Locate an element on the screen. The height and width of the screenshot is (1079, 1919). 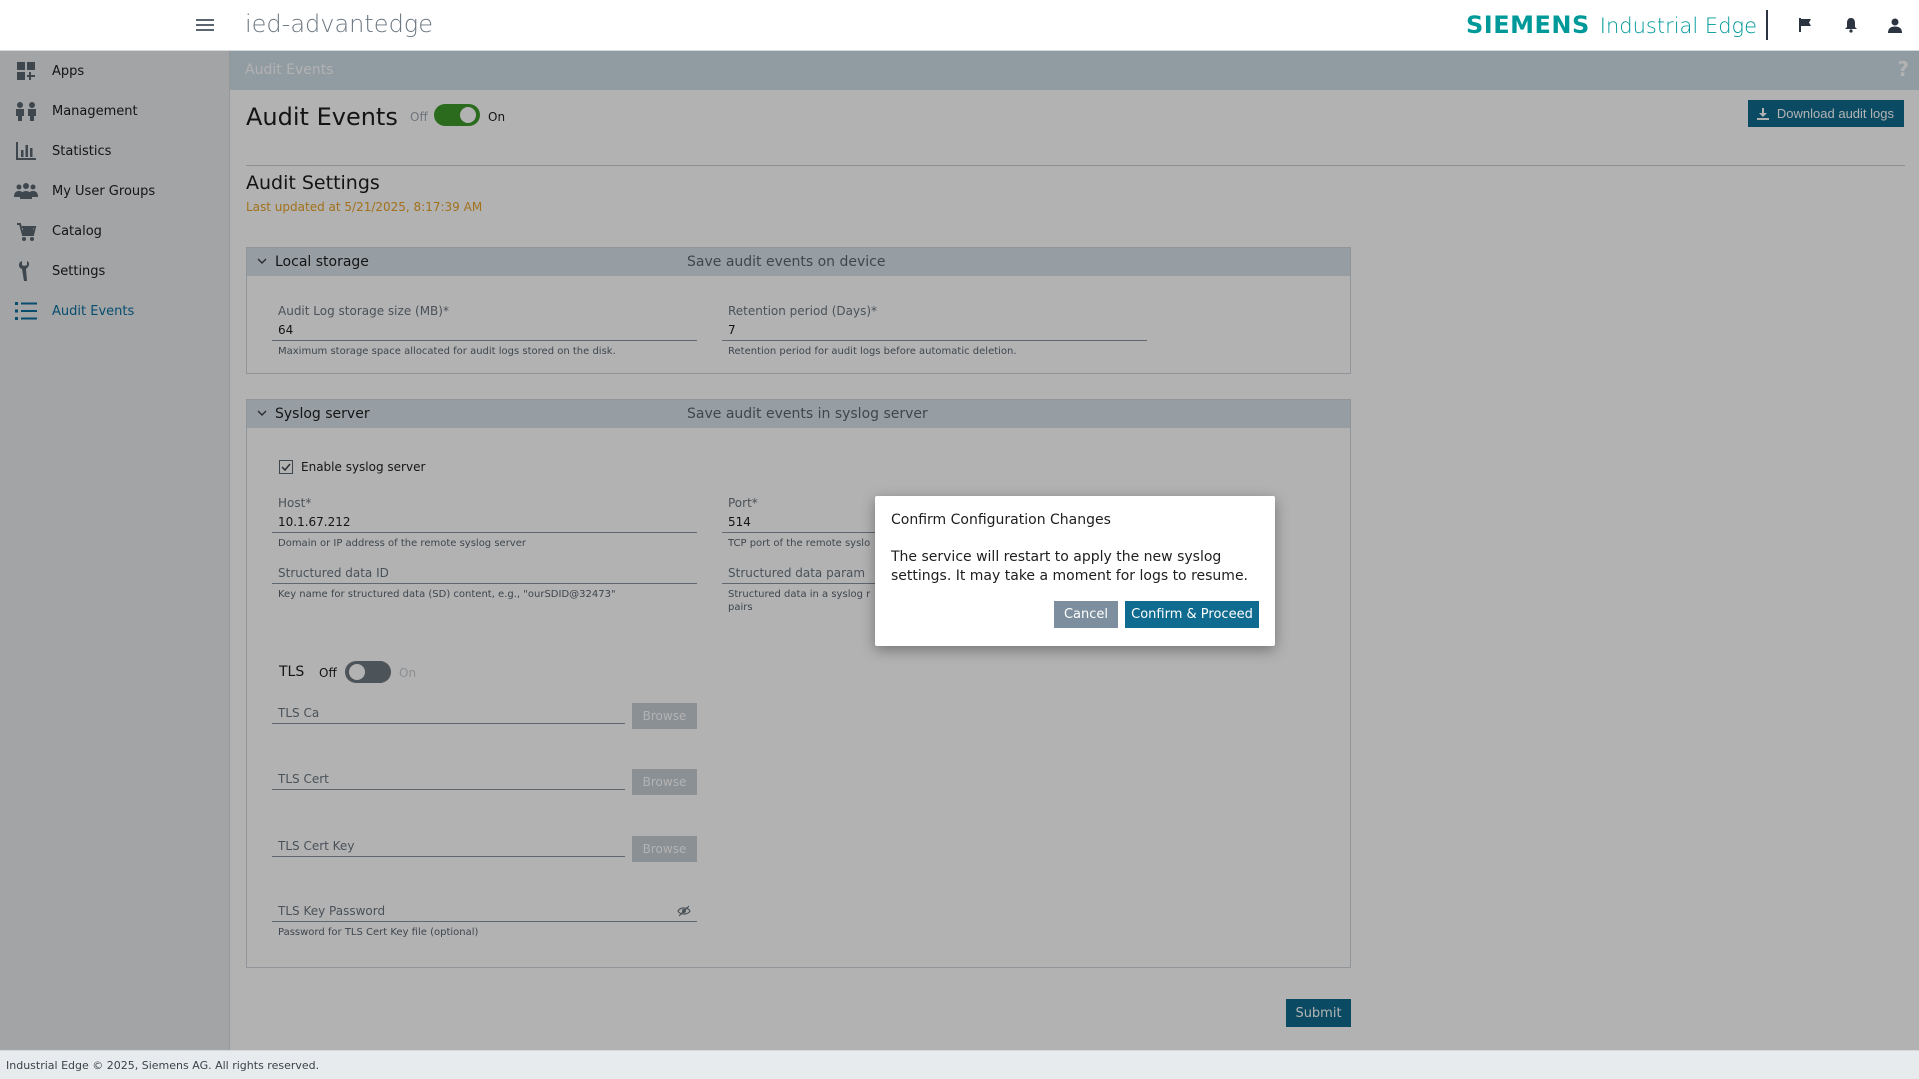
flag-icon is located at coordinates (1805, 25).